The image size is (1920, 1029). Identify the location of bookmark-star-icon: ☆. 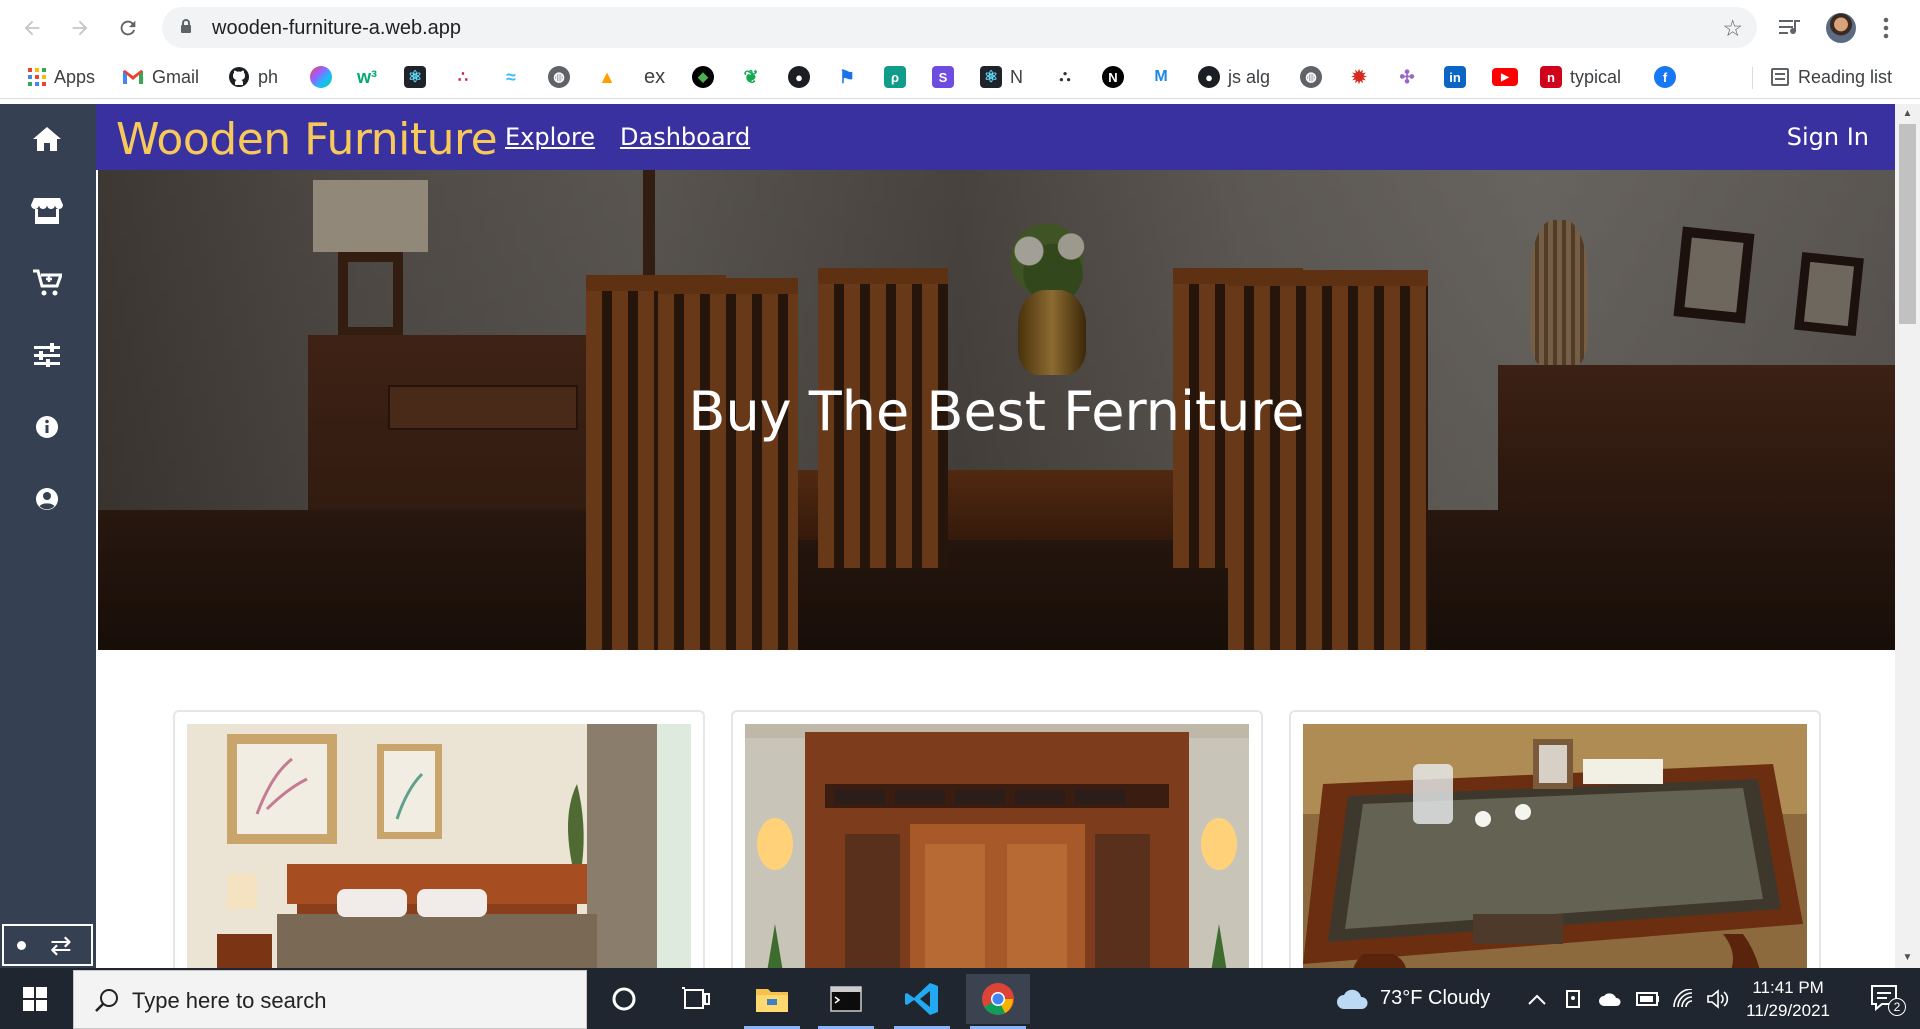
(1732, 28).